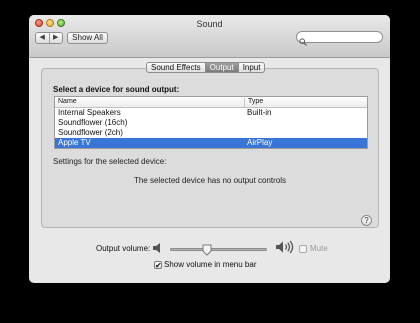 The image size is (420, 323). I want to click on search-icon, so click(303, 42).